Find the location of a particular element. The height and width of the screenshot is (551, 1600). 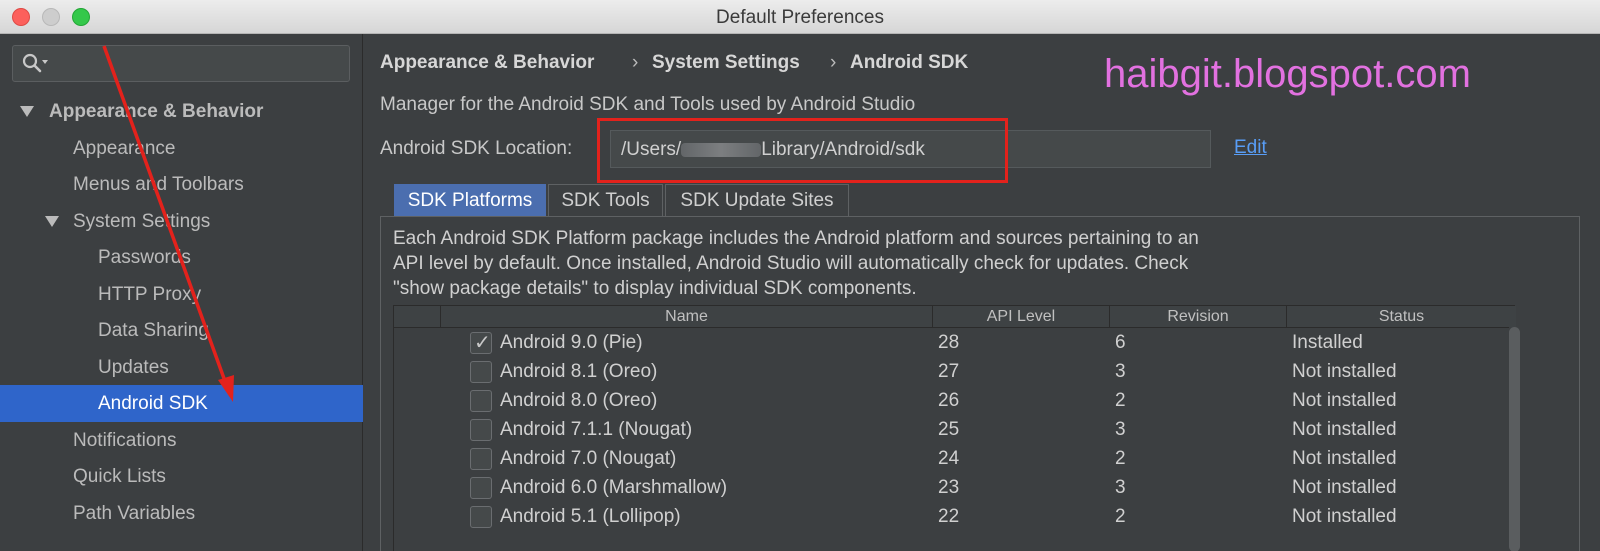

title-bar: Default Preferences is located at coordinates (800, 17).